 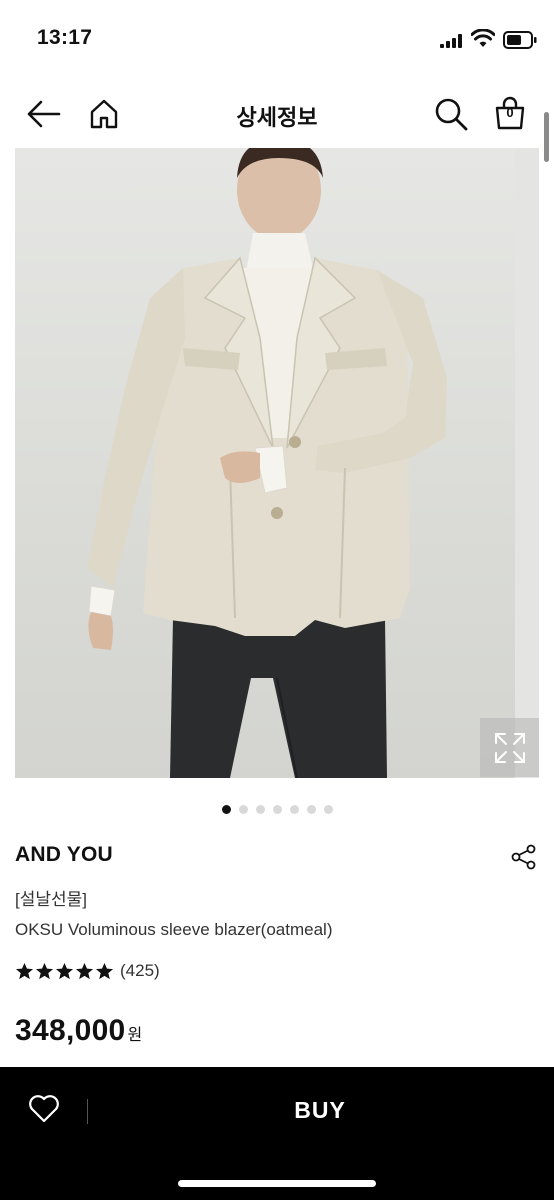 I want to click on home-indicator, so click(x=277, y=1183).